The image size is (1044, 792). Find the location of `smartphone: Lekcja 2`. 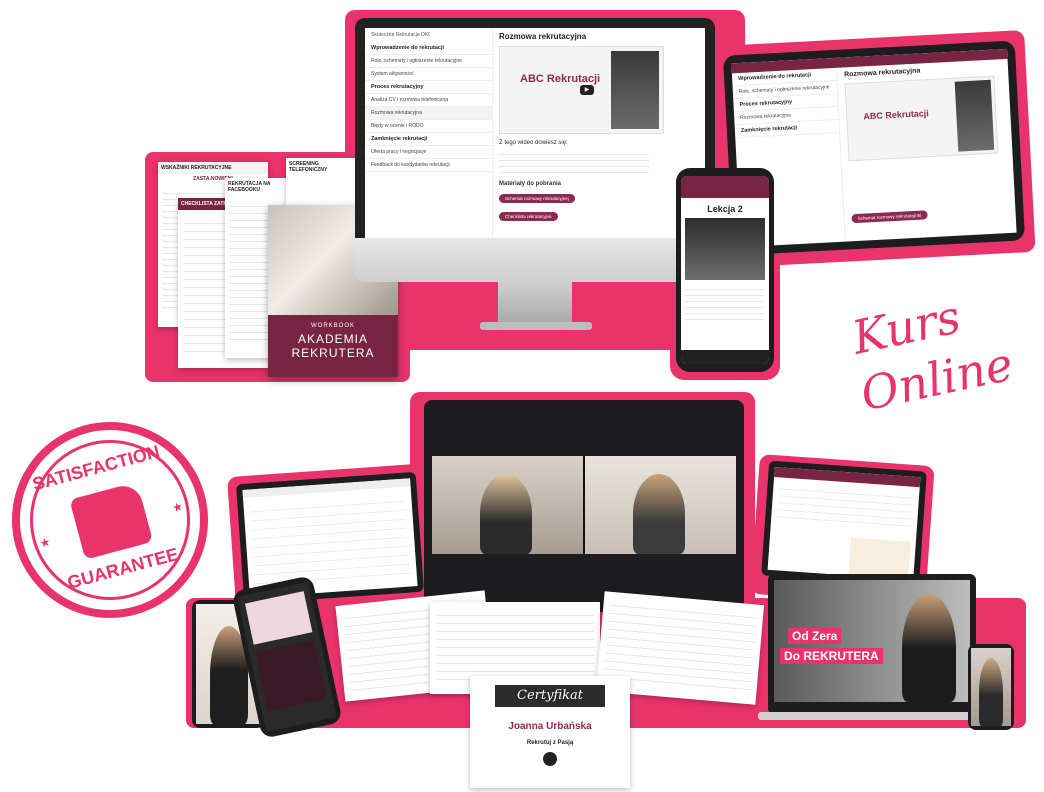

smartphone: Lekcja 2 is located at coordinates (725, 270).